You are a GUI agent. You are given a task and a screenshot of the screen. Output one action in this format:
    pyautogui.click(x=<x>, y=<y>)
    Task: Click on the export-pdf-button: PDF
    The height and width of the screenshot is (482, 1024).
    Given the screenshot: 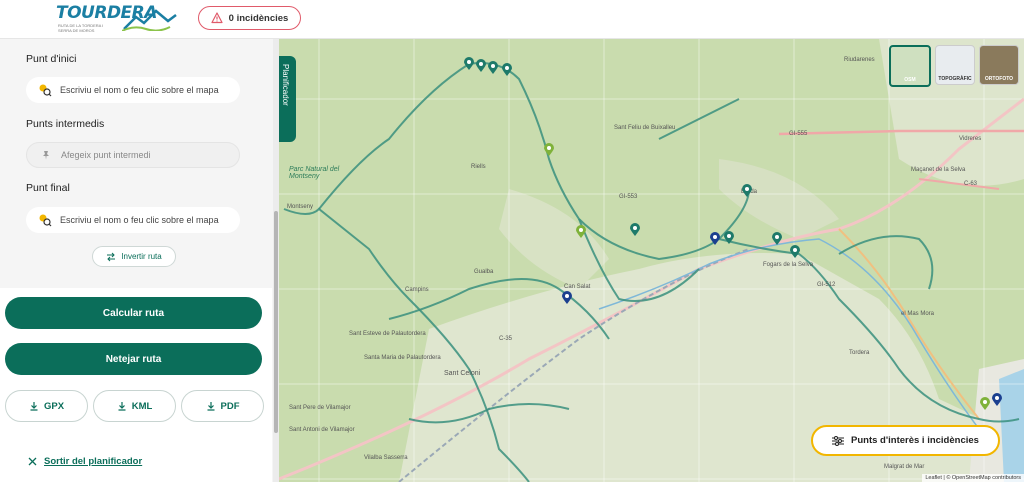 What is the action you would take?
    pyautogui.click(x=222, y=406)
    